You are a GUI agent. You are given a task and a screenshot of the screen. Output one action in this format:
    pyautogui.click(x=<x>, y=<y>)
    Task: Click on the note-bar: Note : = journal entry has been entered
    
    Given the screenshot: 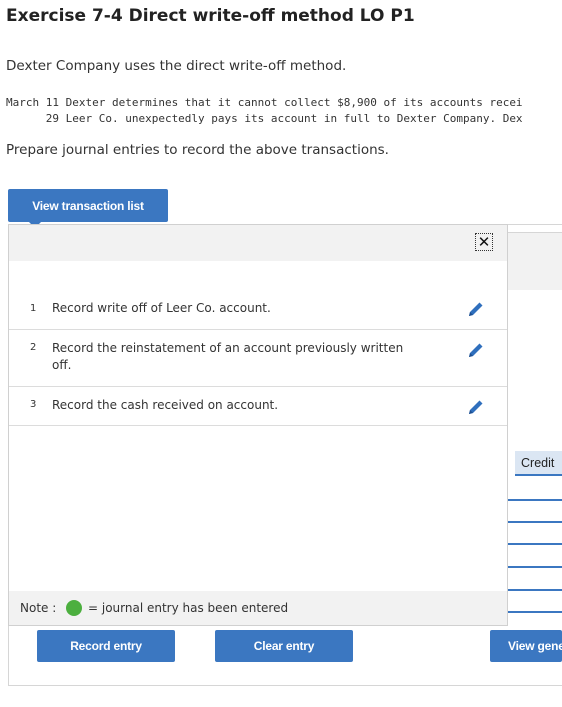 What is the action you would take?
    pyautogui.click(x=258, y=608)
    